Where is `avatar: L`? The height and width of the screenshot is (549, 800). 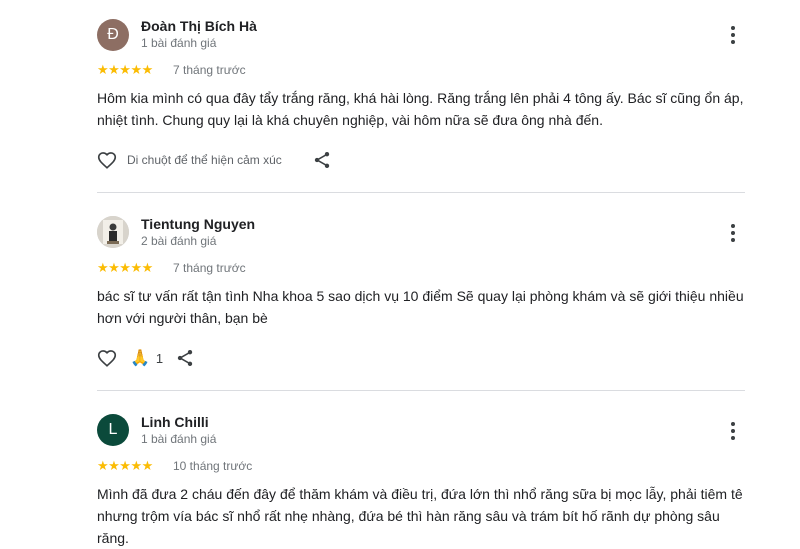 avatar: L is located at coordinates (113, 430).